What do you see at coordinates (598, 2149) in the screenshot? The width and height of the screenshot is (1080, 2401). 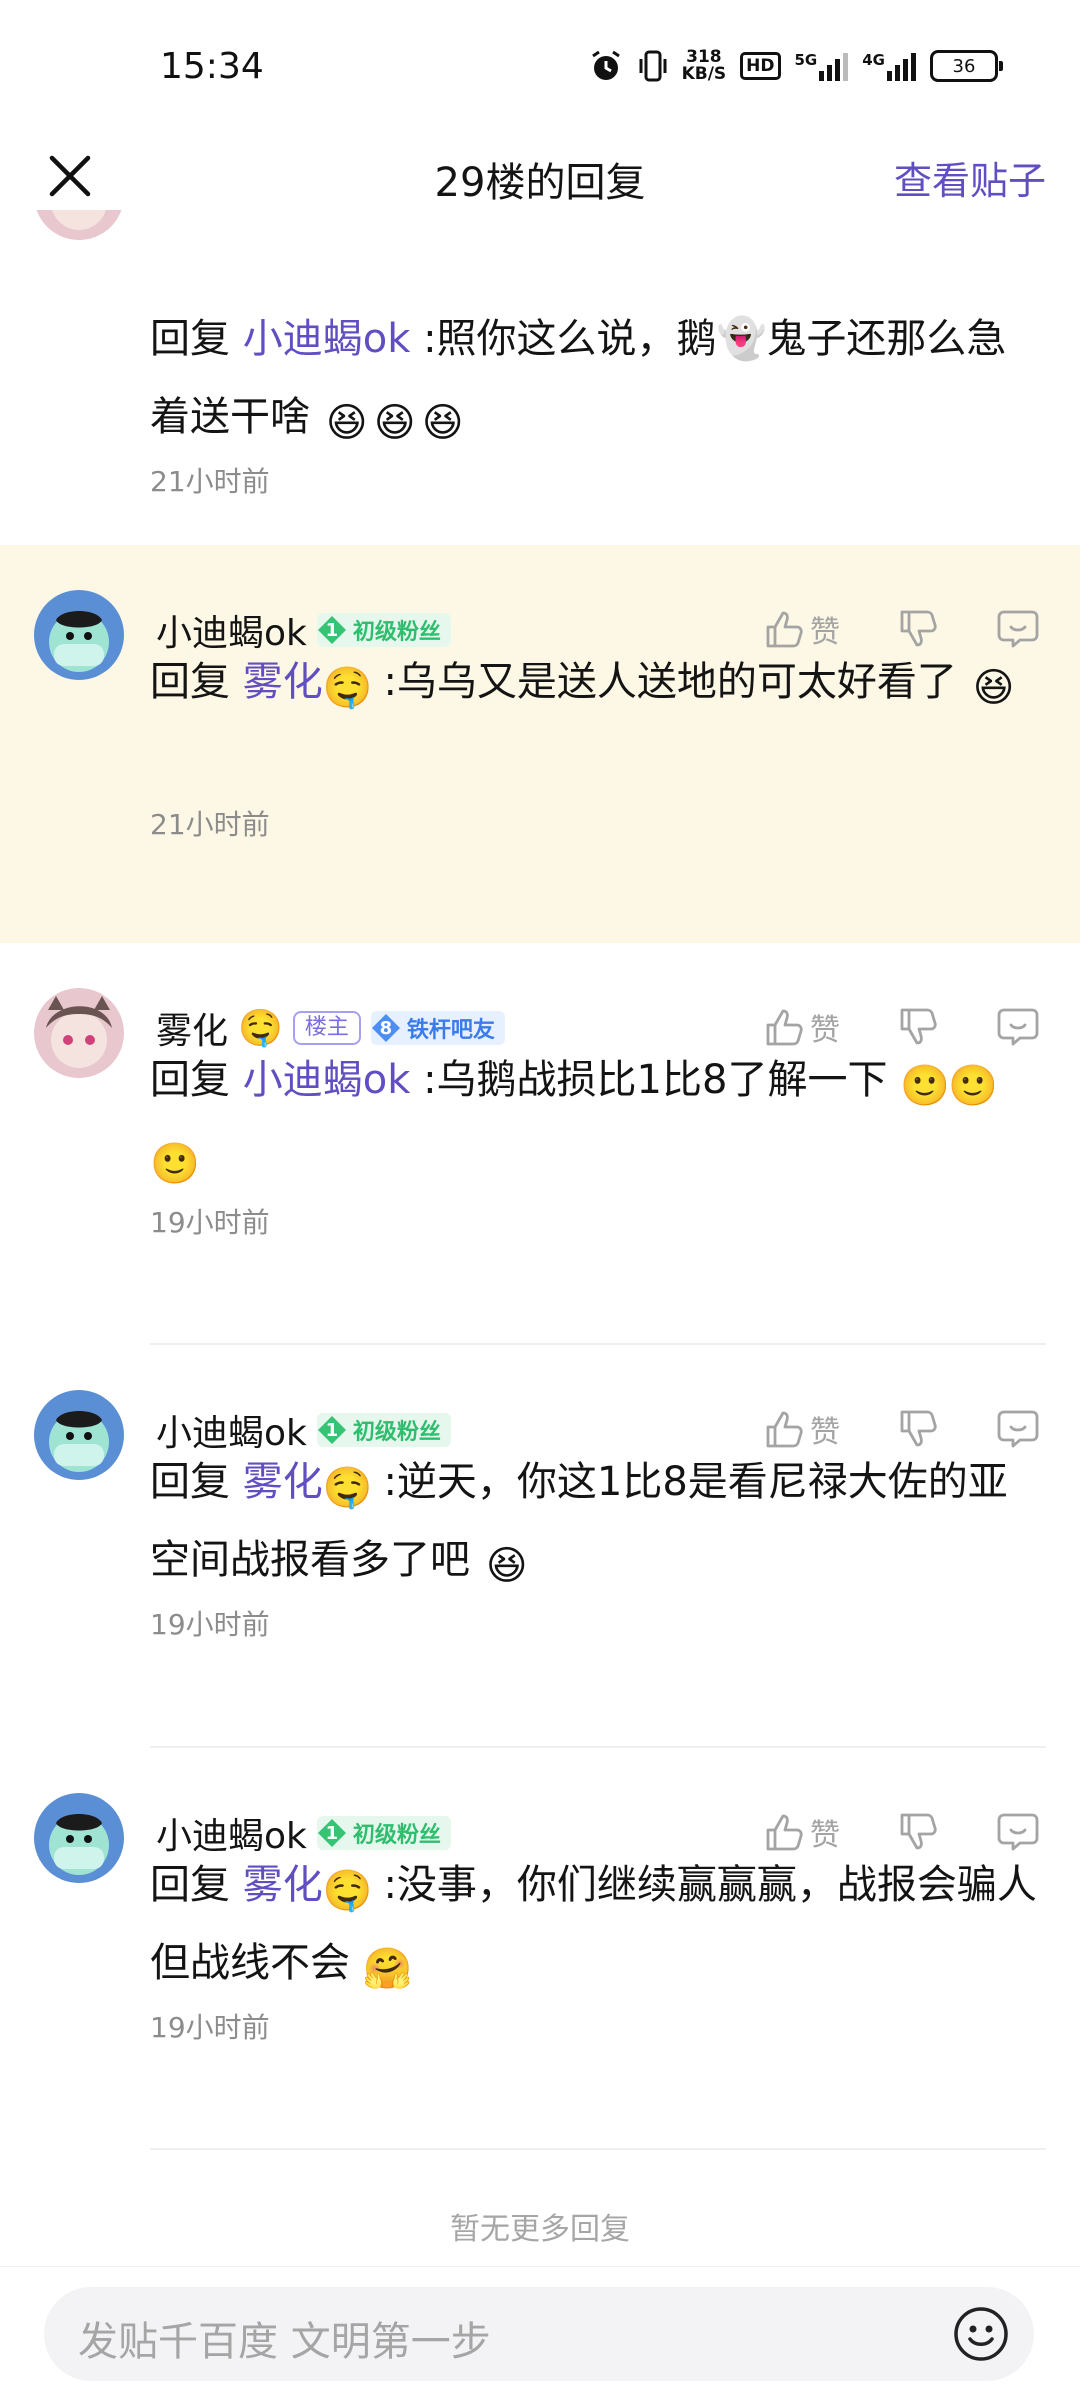 I see `divider` at bounding box center [598, 2149].